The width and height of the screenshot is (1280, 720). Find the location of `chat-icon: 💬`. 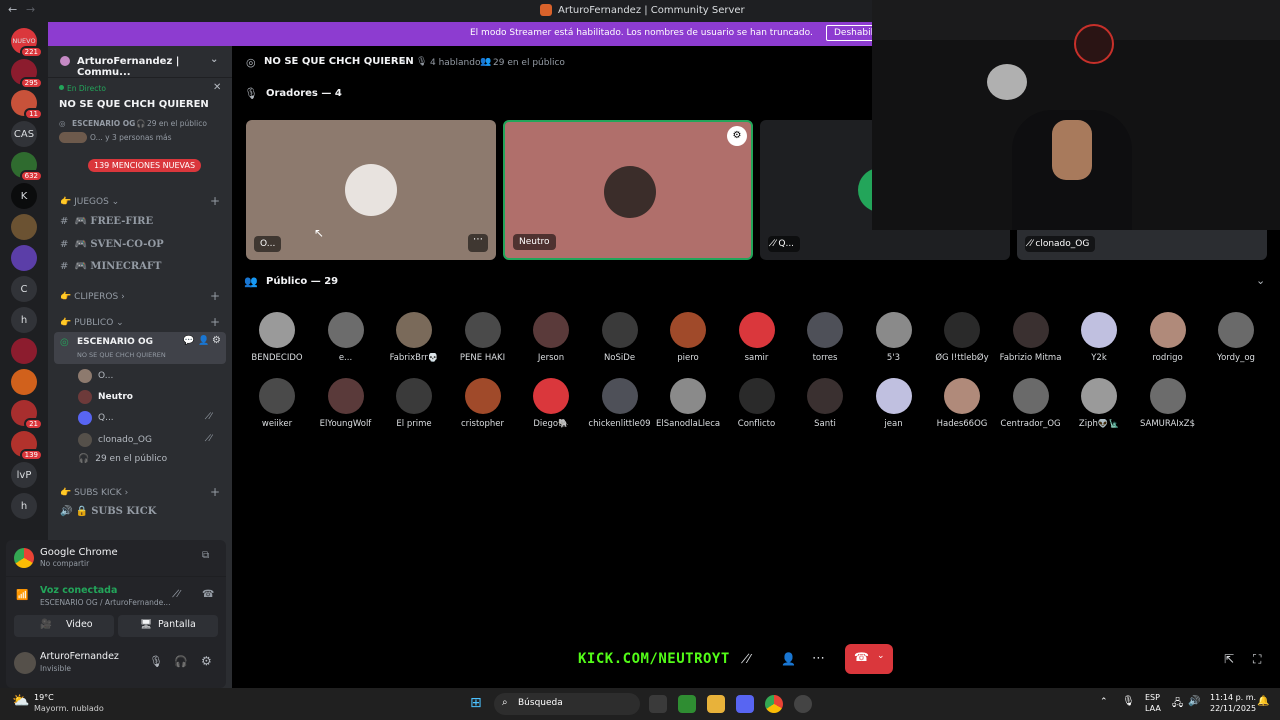

chat-icon: 💬 is located at coordinates (188, 341).